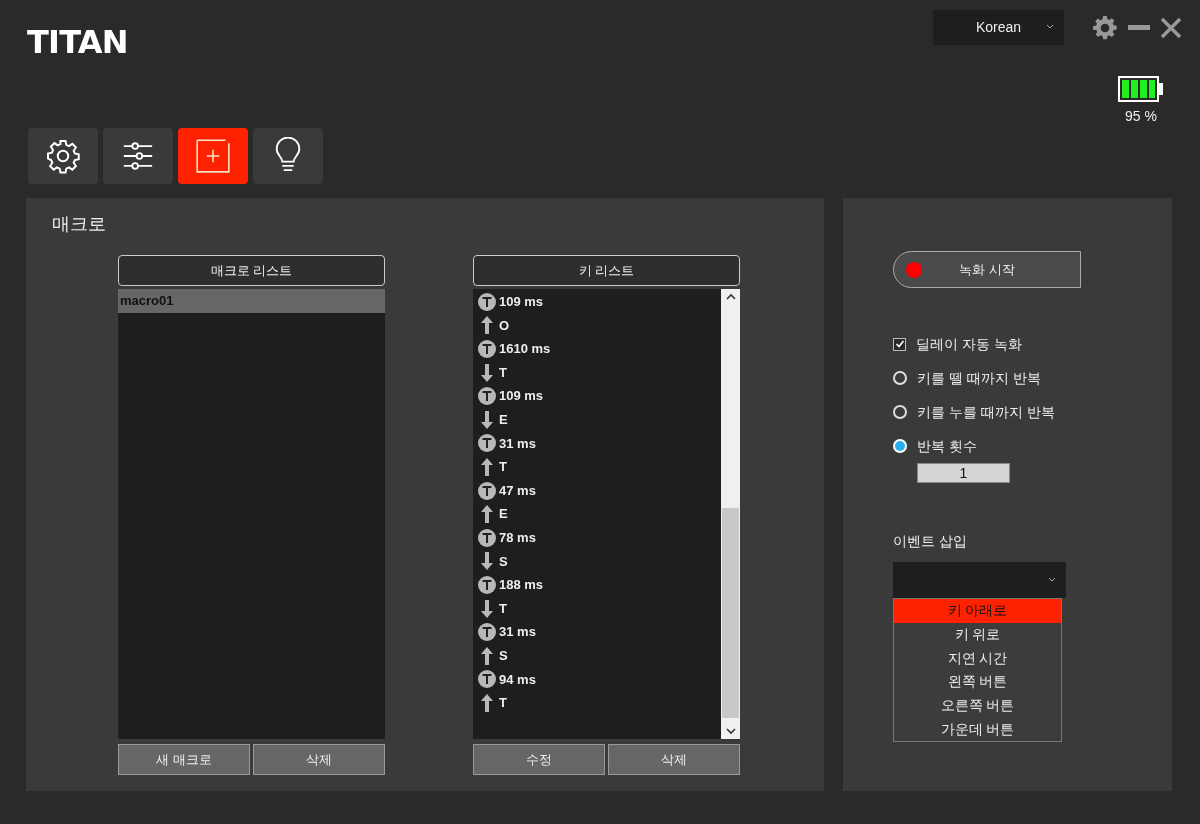 The image size is (1200, 824). What do you see at coordinates (977, 634) in the screenshot?
I see `dropdown-option: 키 위로` at bounding box center [977, 634].